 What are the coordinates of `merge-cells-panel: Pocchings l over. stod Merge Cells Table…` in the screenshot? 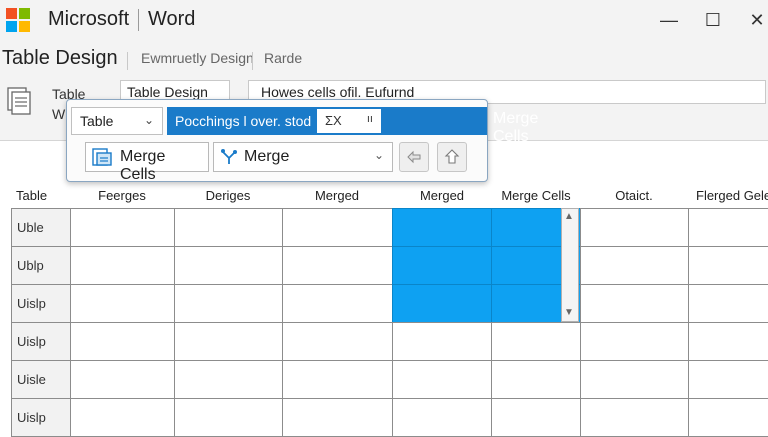 It's located at (302, 141).